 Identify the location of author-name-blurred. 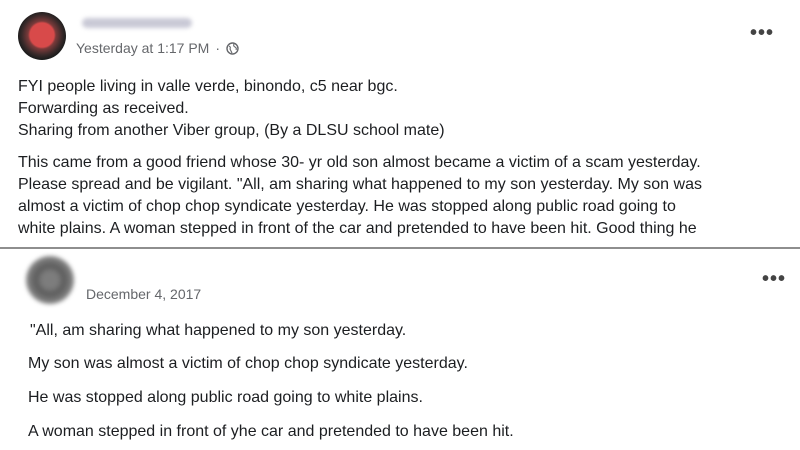
(137, 23).